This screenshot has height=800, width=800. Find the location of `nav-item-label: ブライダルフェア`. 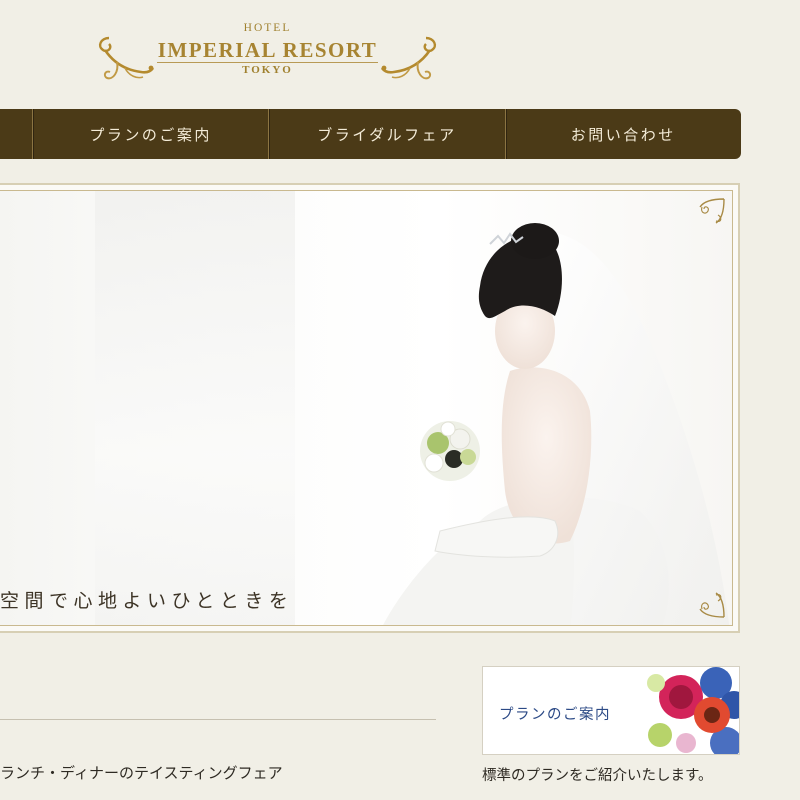

nav-item-label: ブライダルフェア is located at coordinates (387, 134).